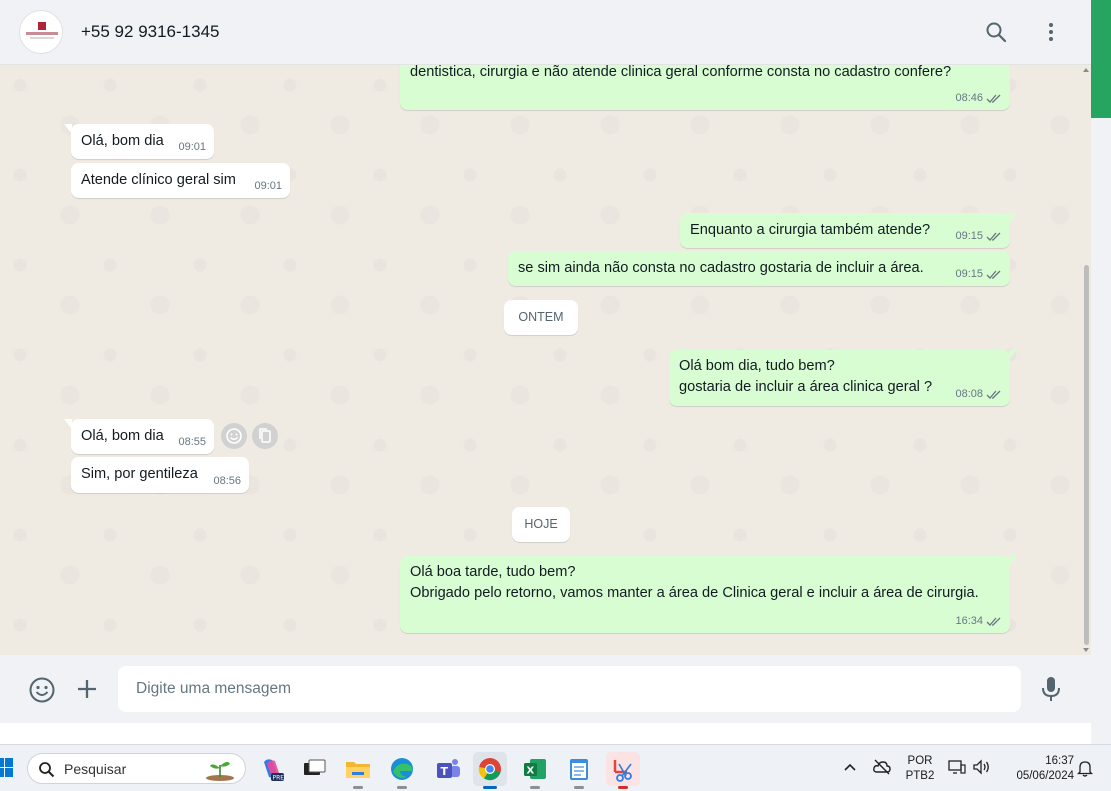  I want to click on react-emoji-button, so click(234, 436).